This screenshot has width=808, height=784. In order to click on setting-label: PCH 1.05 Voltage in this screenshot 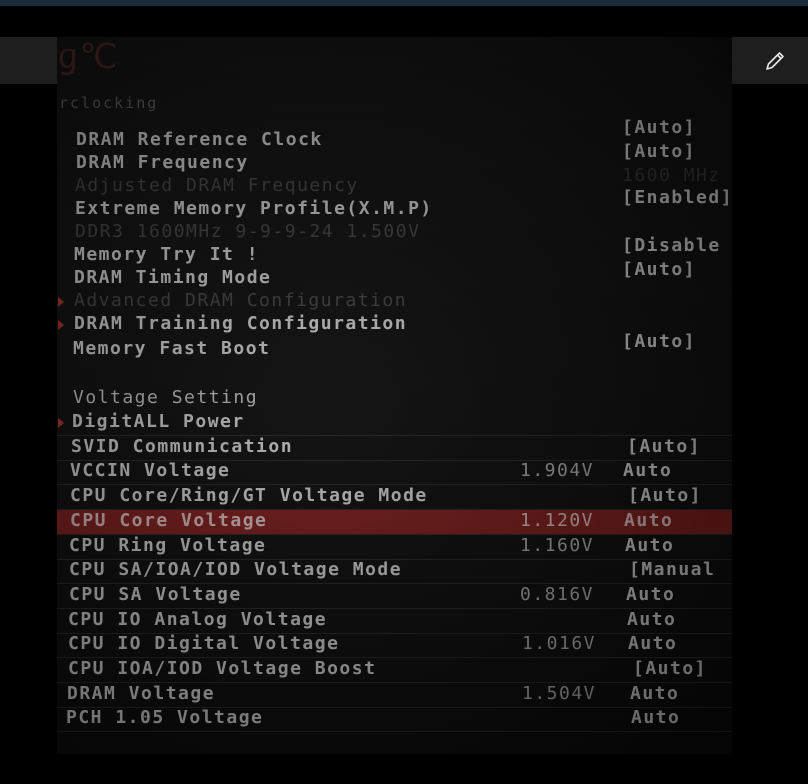, I will do `click(165, 717)`.